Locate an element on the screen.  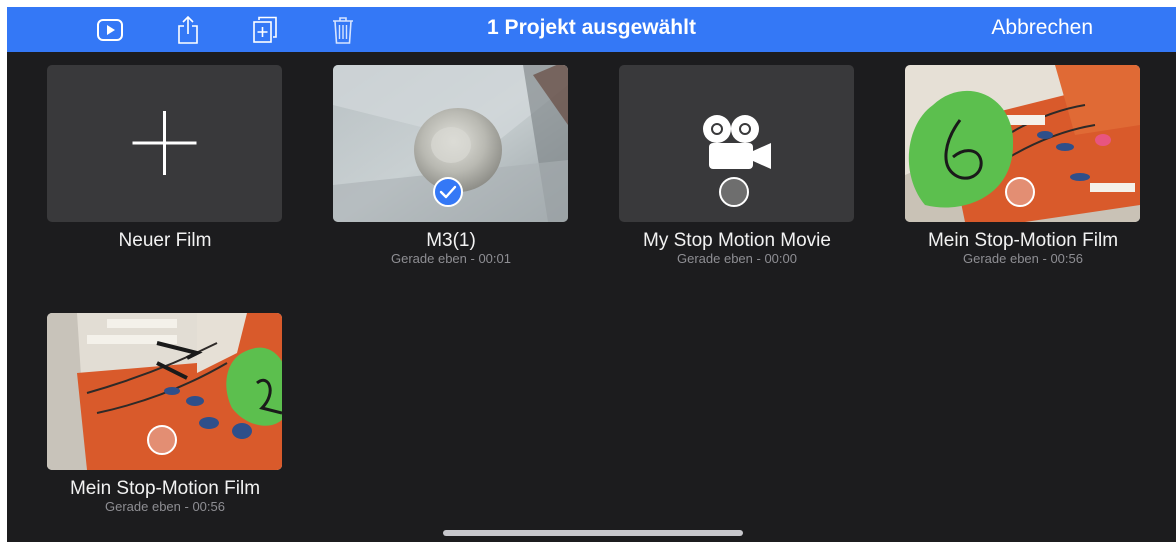
selection-toolbar: 1 Projekt ausgewählt Abbrechen is located at coordinates (591, 29).